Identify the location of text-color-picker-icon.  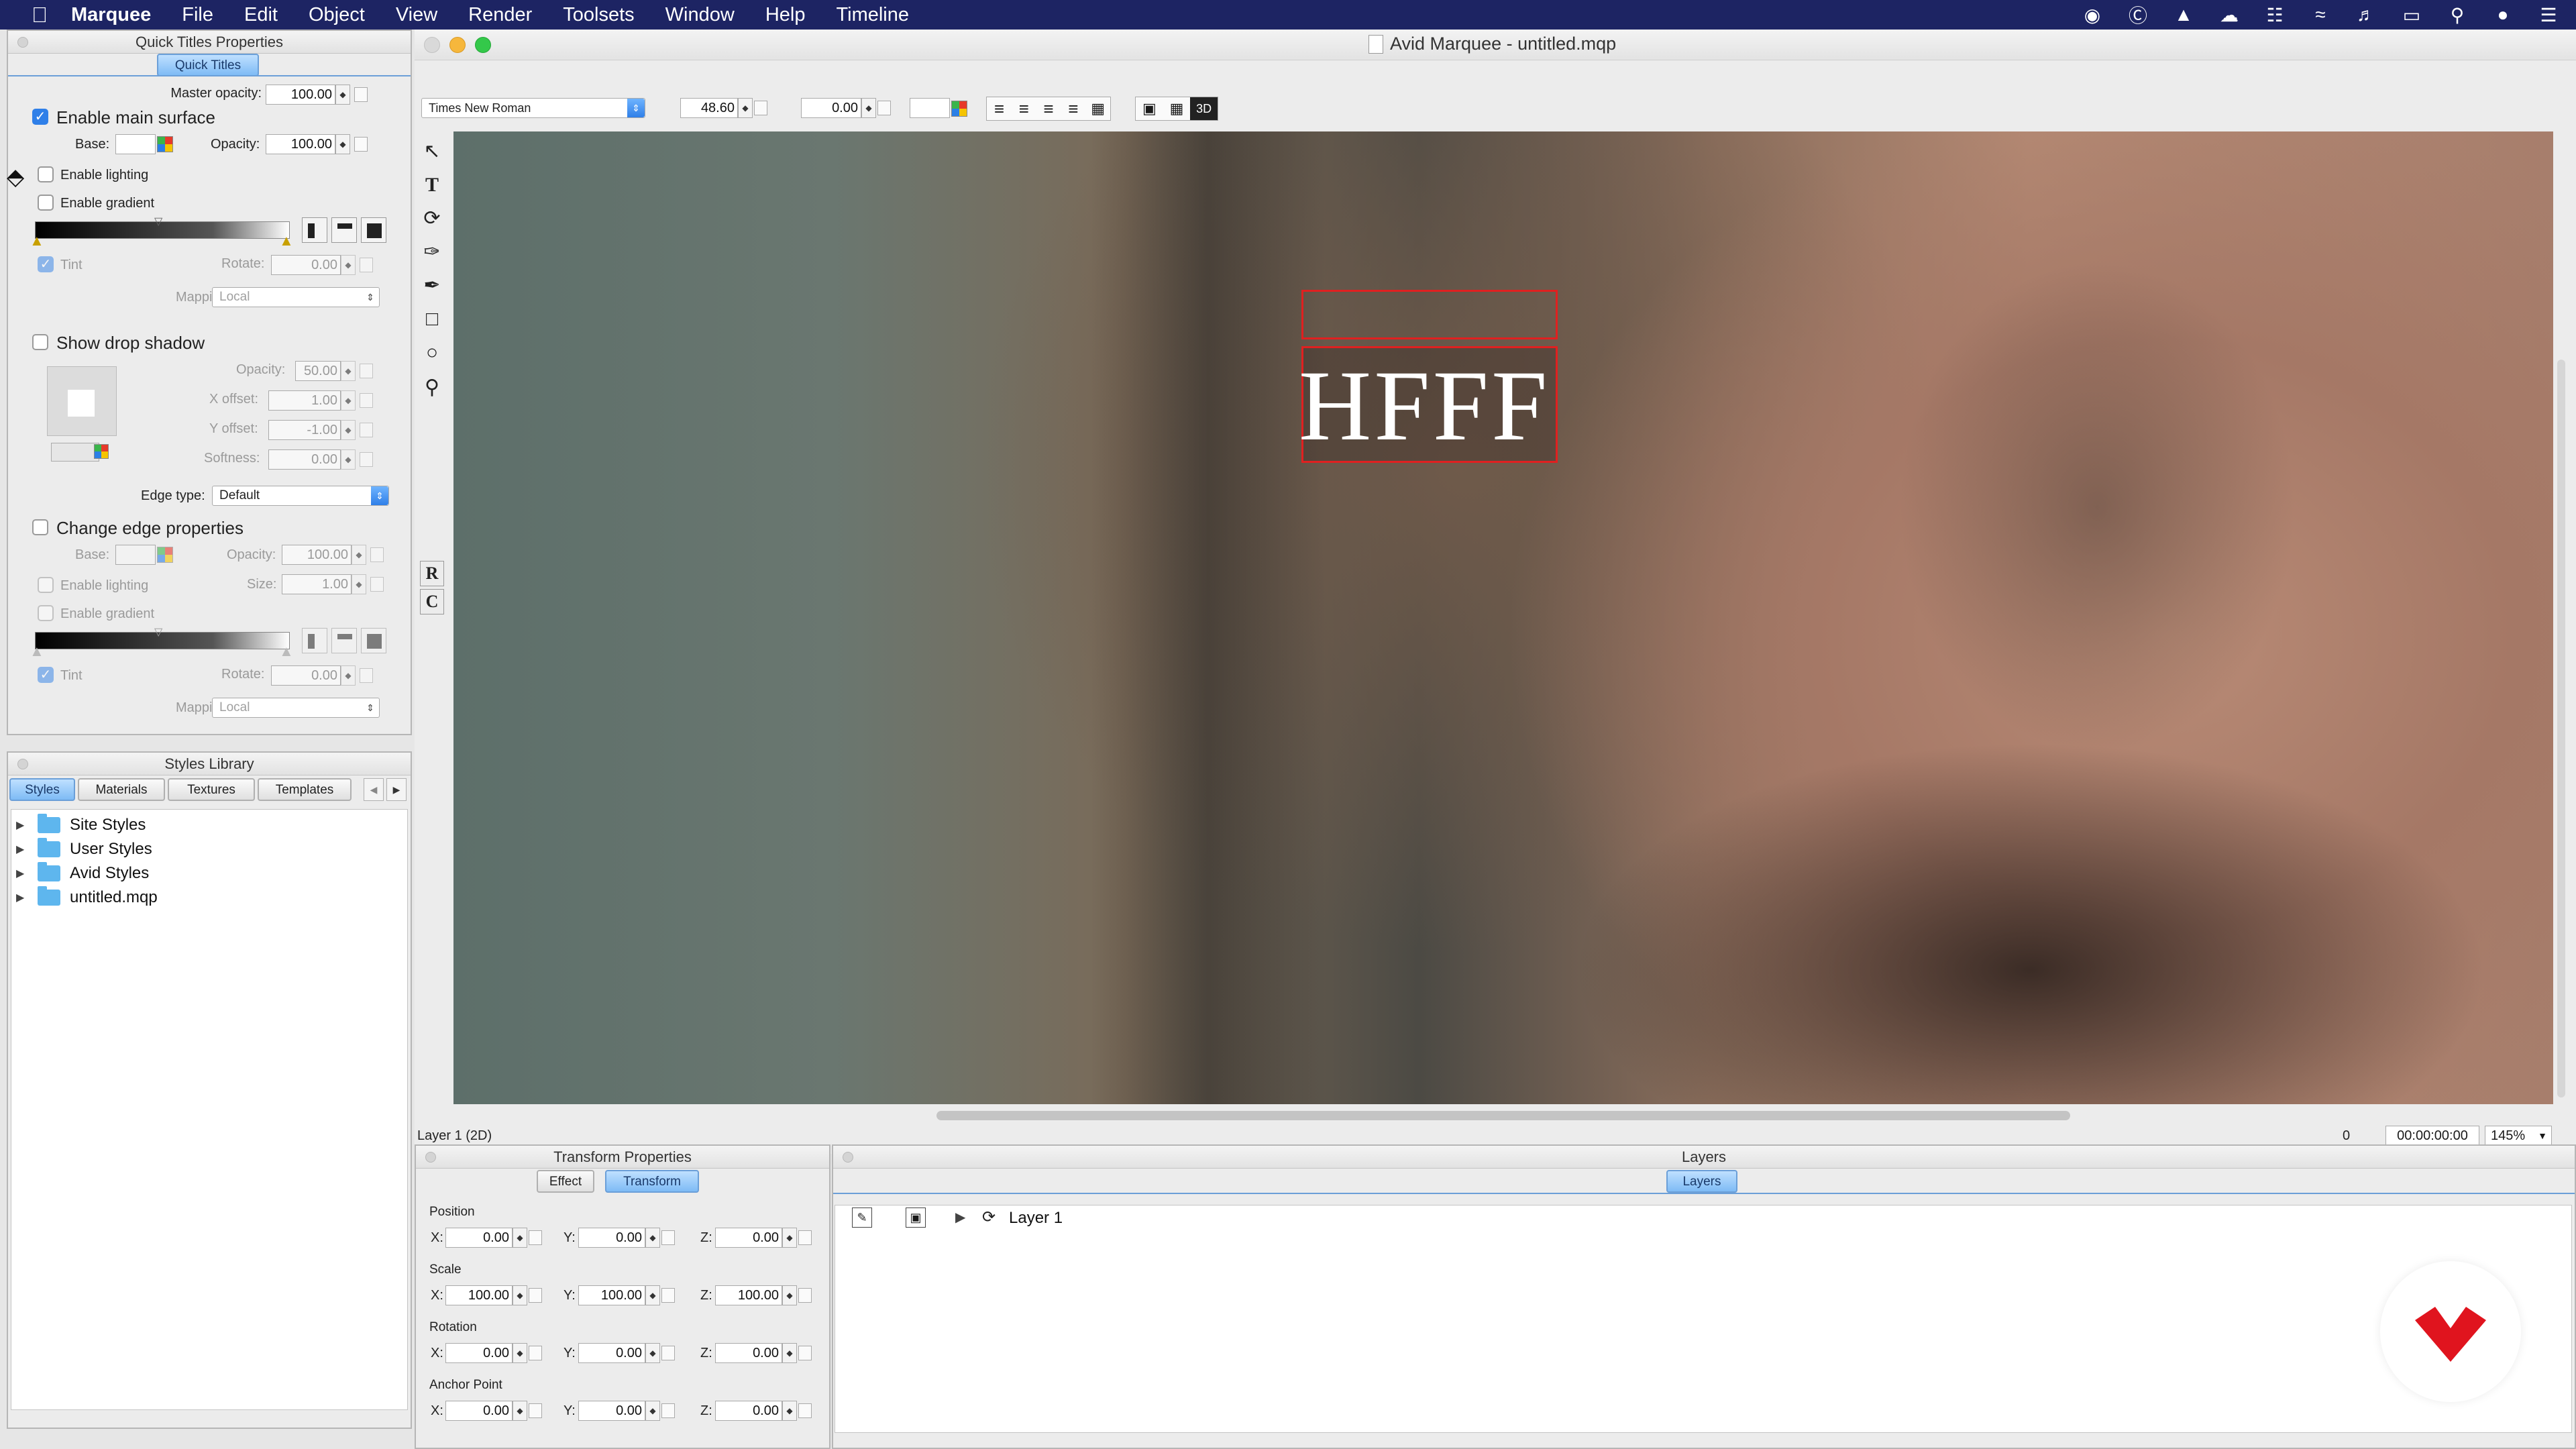
(959, 109).